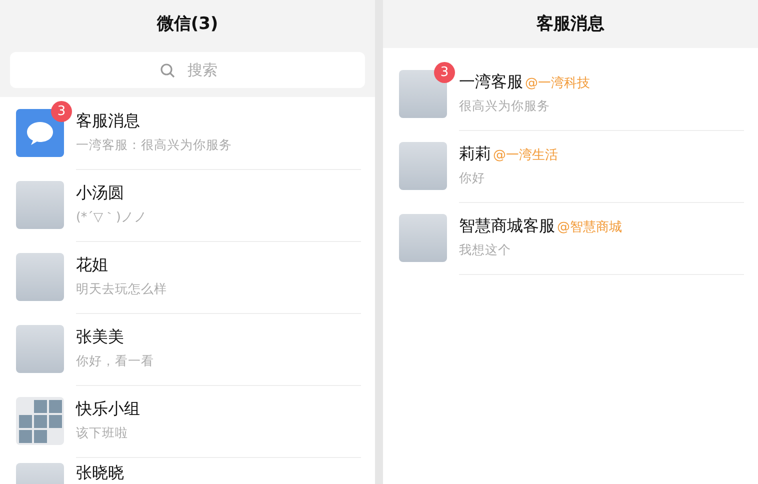 The width and height of the screenshot is (758, 484). Describe the element at coordinates (187, 349) in the screenshot. I see `chat-item: 张美美 你好，看一看` at that location.